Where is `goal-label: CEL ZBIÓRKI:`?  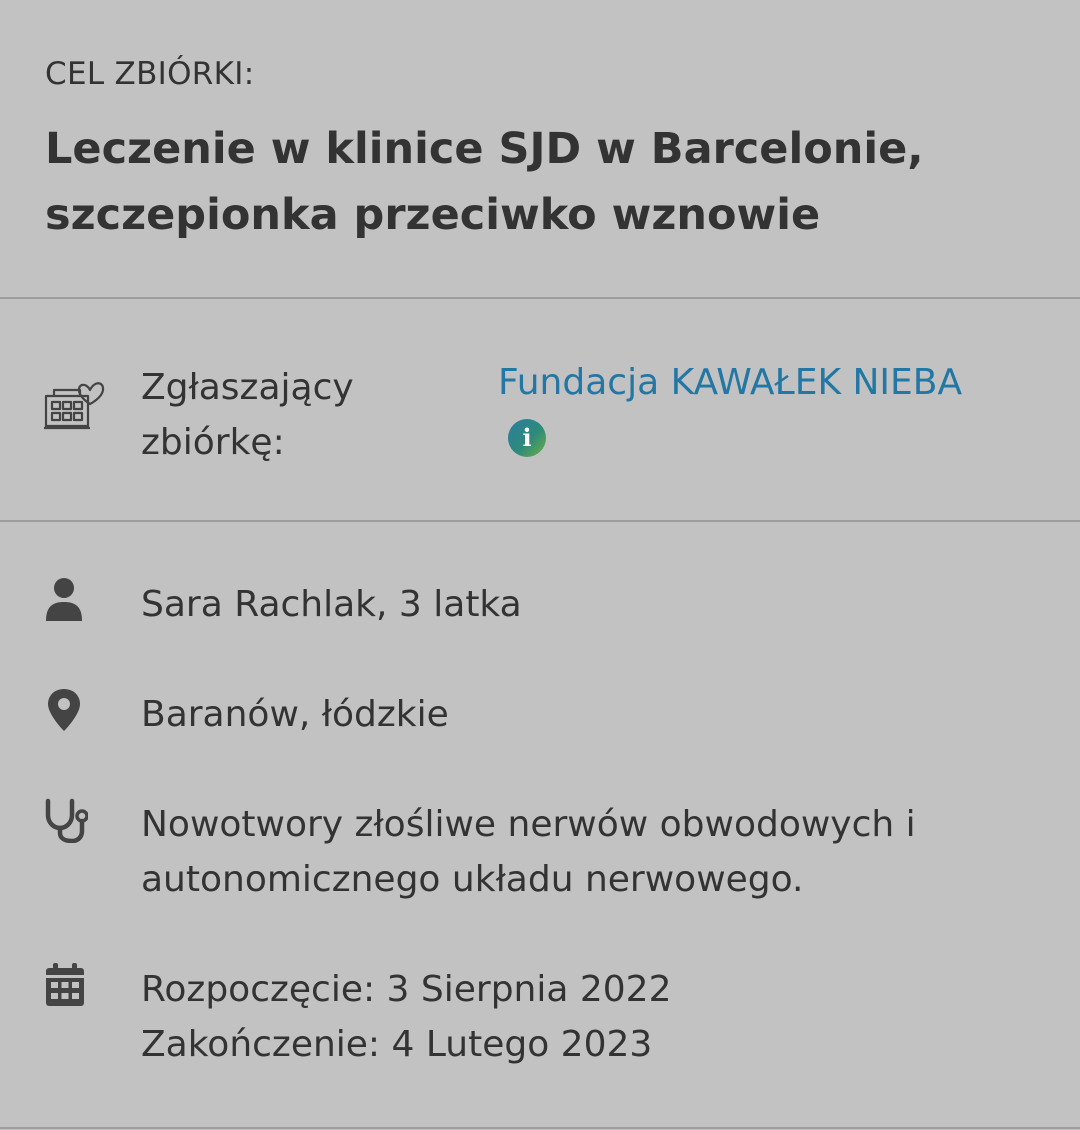
goal-label: CEL ZBIÓRKI: is located at coordinates (150, 74).